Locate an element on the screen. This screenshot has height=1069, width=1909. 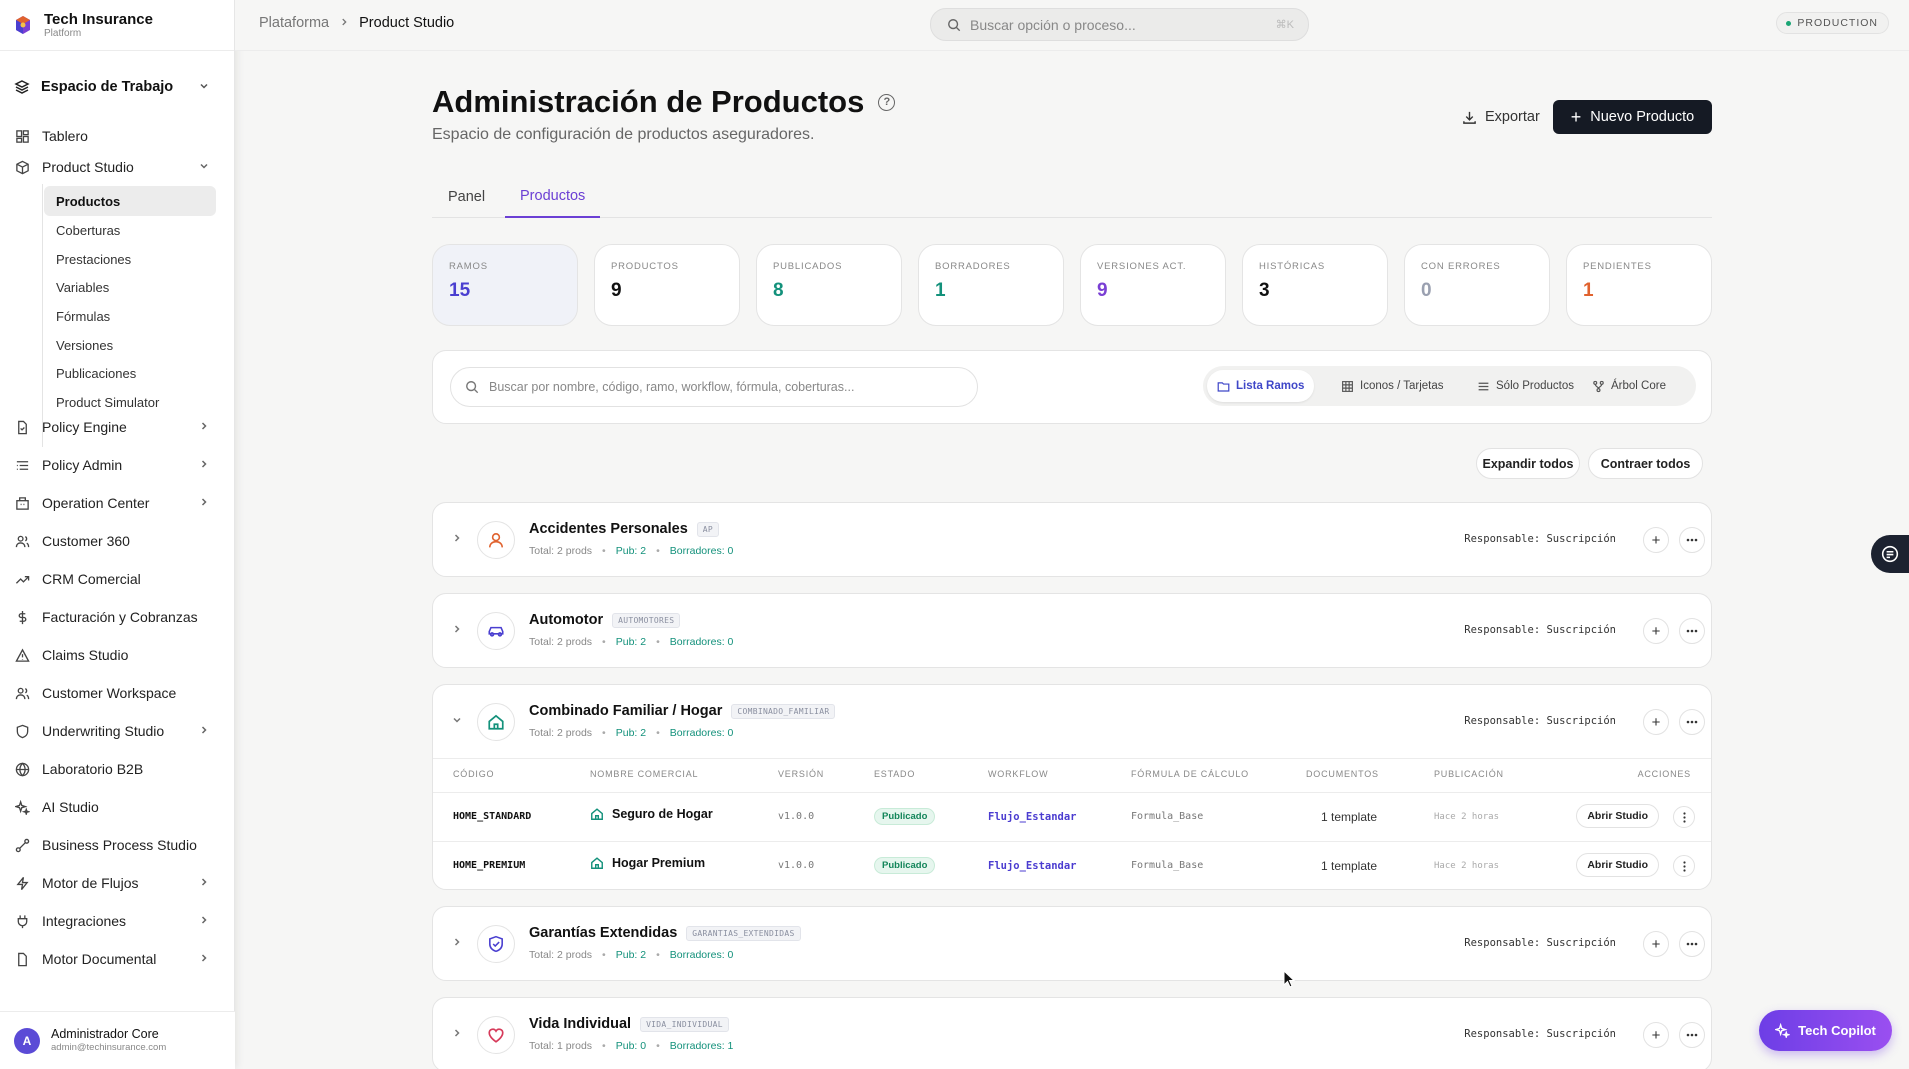
sidebar-item-customer-360: Customer 360 is located at coordinates (112, 541).